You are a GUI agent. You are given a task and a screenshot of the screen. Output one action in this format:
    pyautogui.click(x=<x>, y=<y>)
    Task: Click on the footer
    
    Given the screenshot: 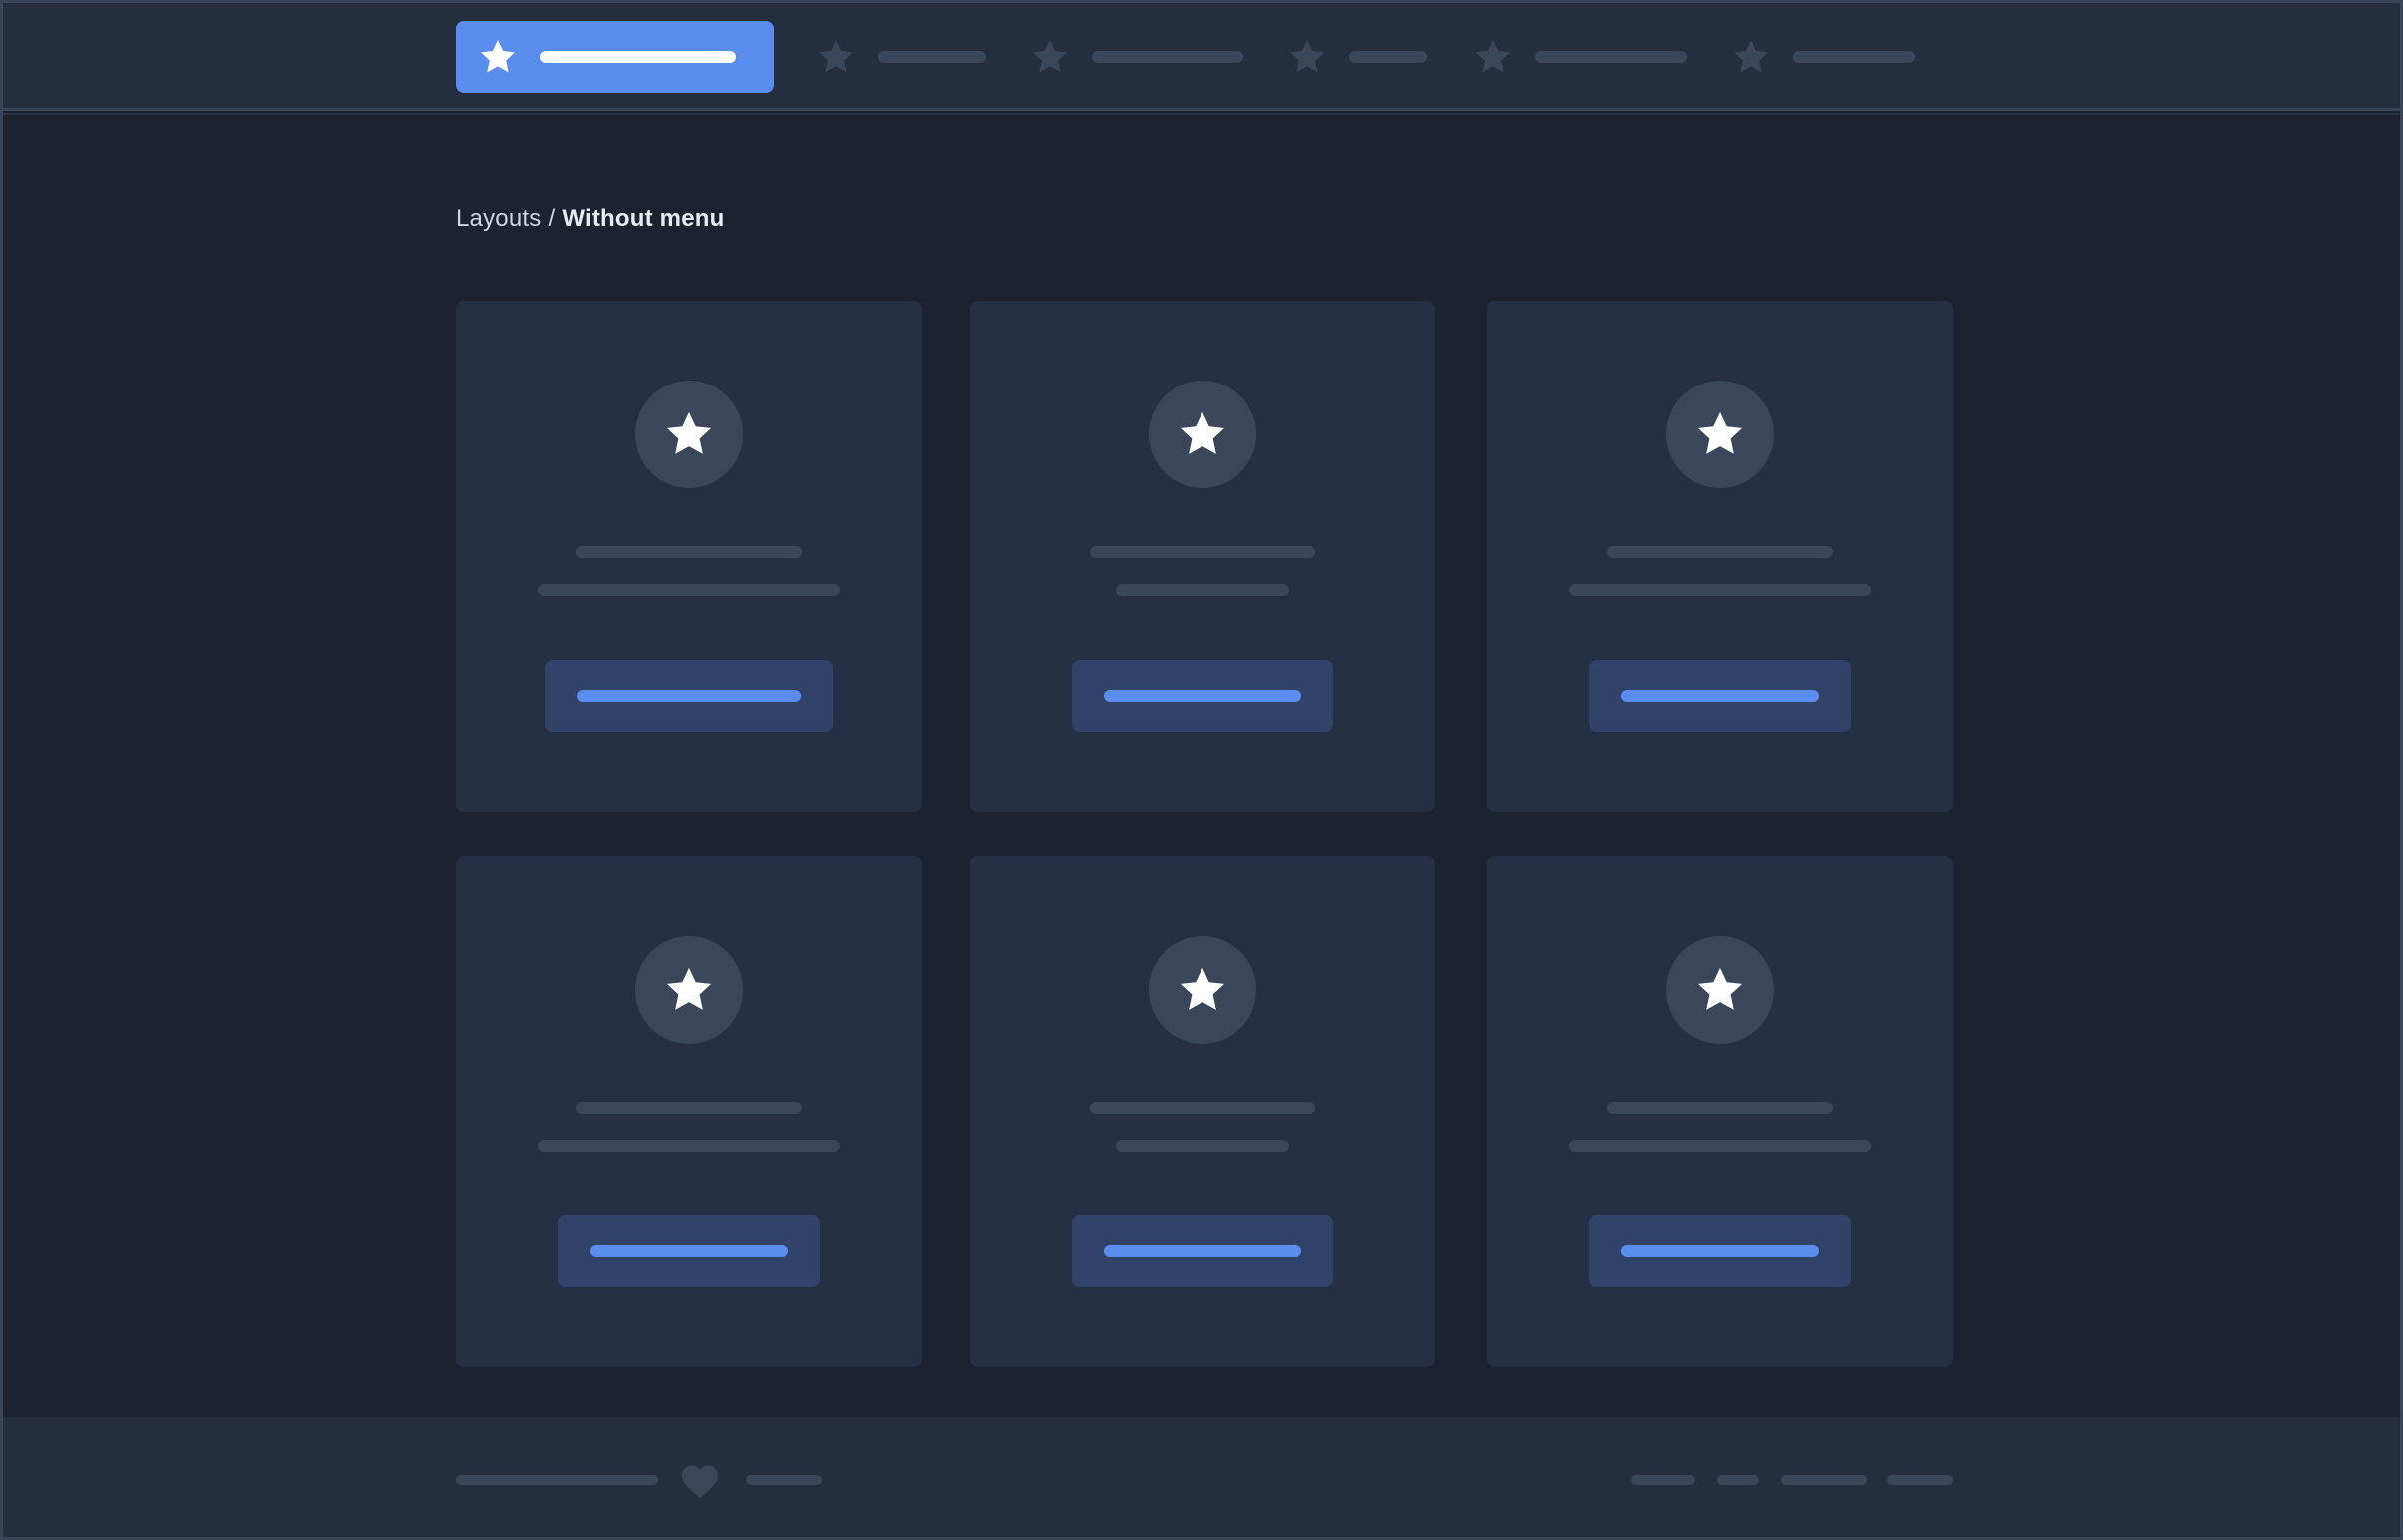 What is the action you would take?
    pyautogui.click(x=1201, y=1477)
    